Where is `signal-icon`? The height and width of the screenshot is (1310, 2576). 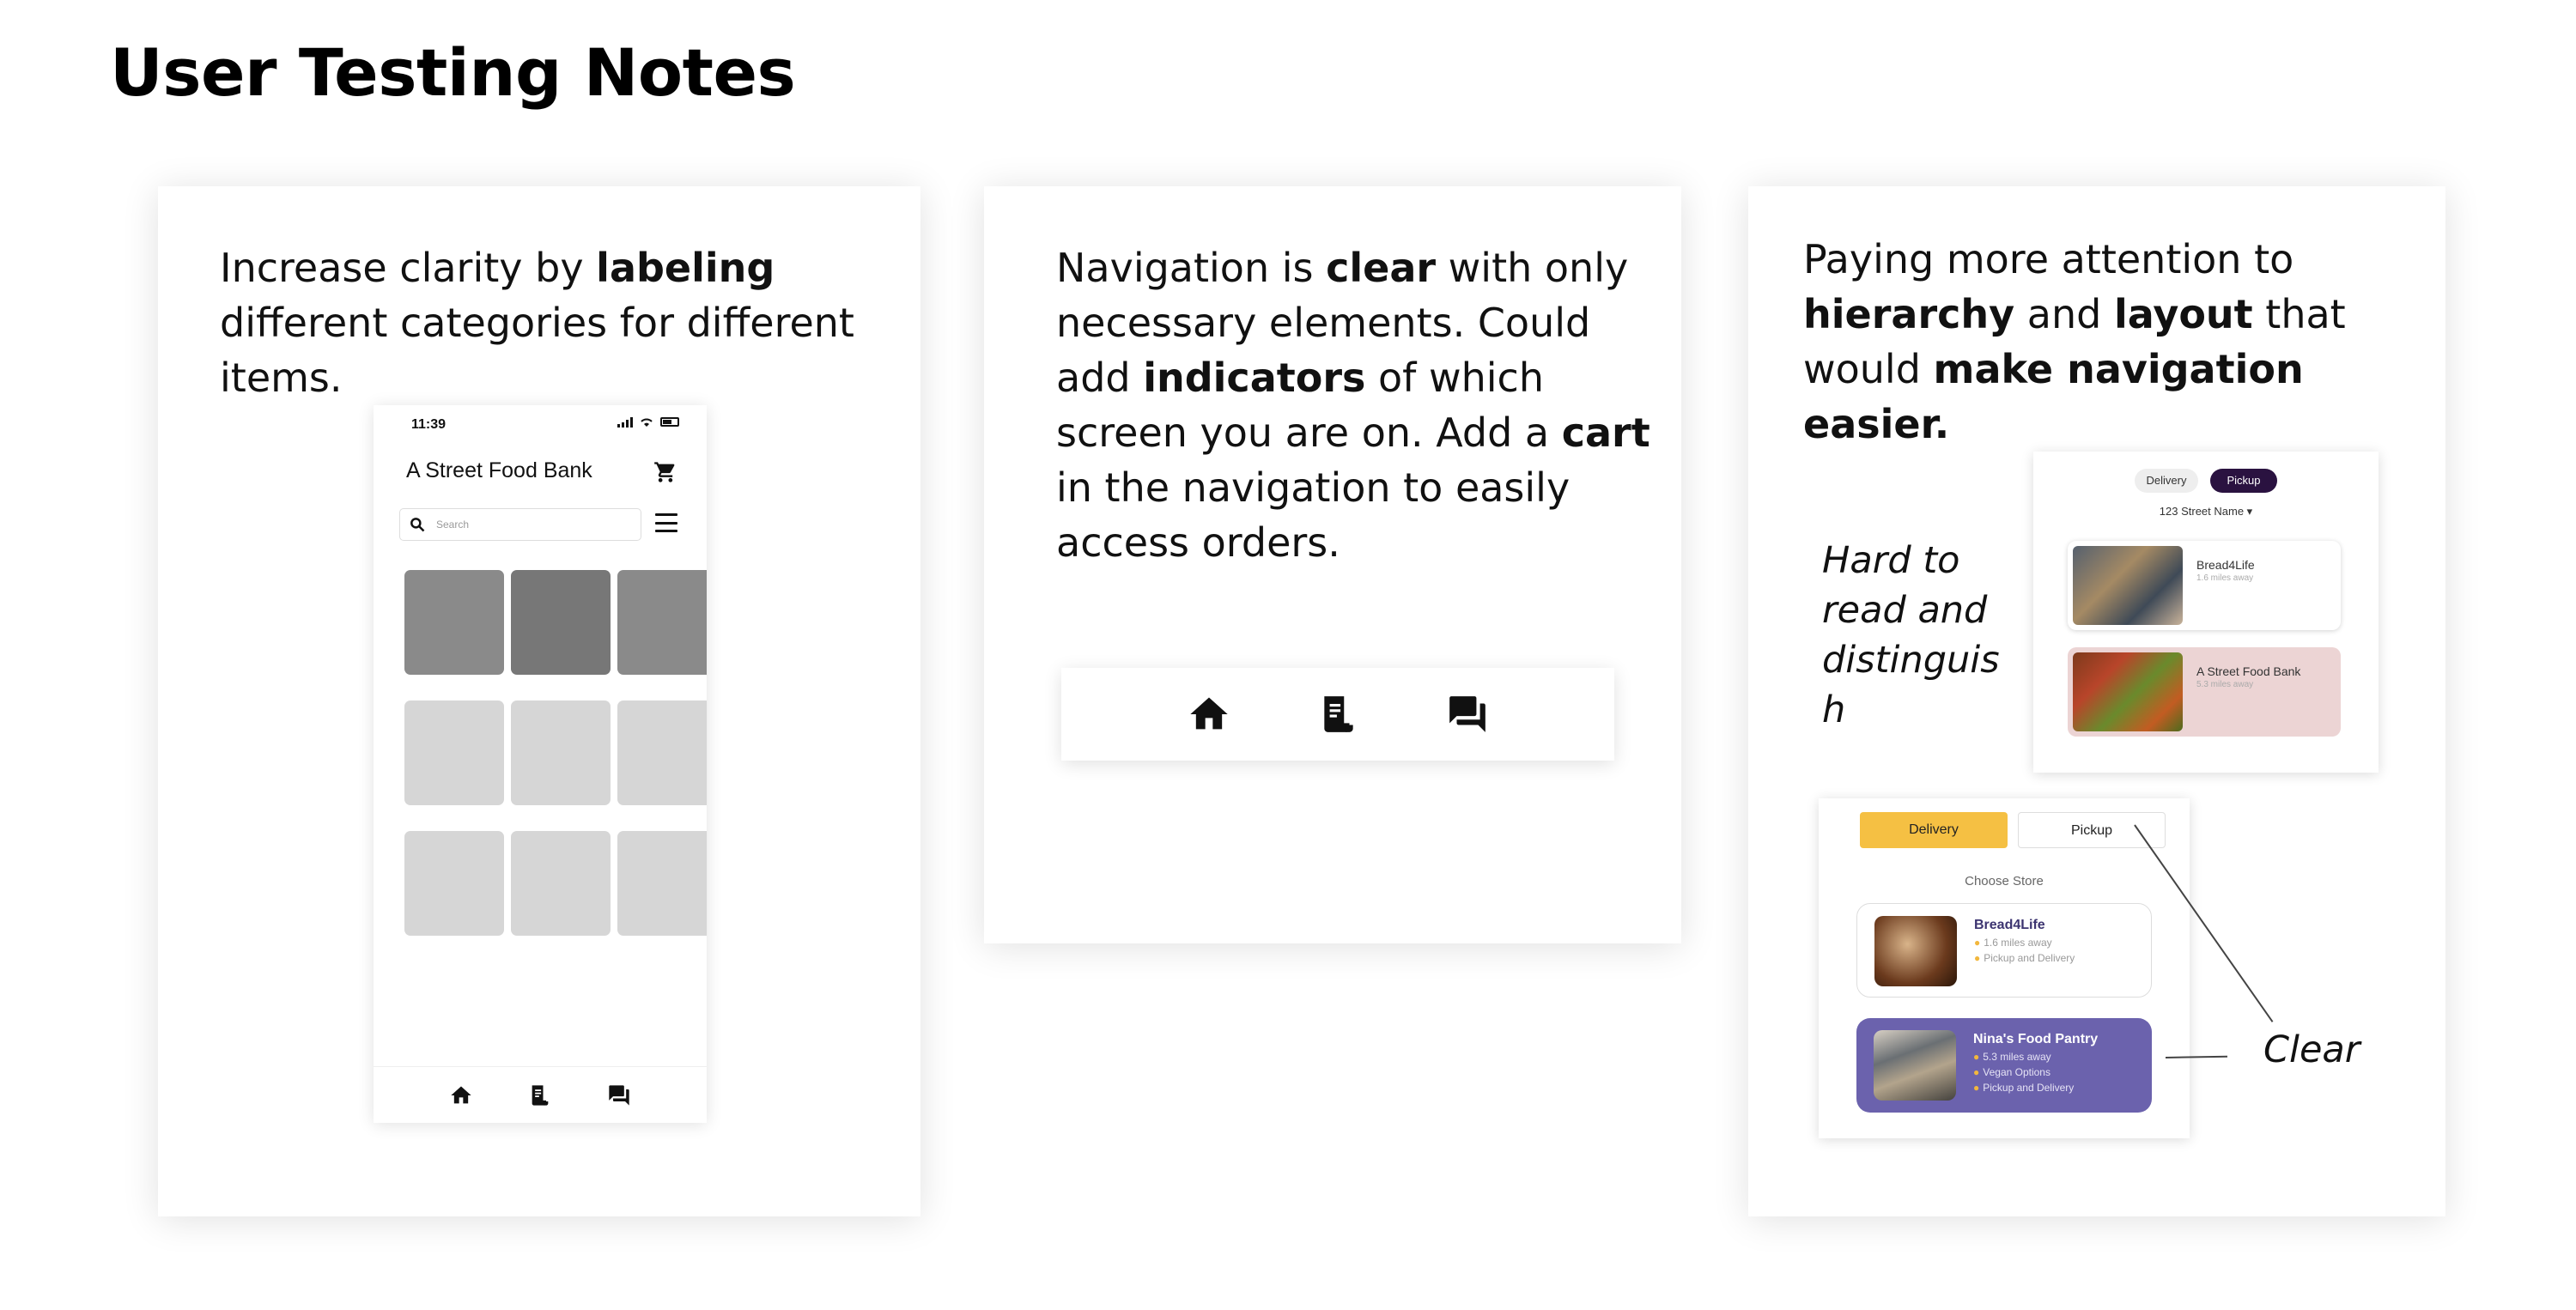 signal-icon is located at coordinates (625, 422).